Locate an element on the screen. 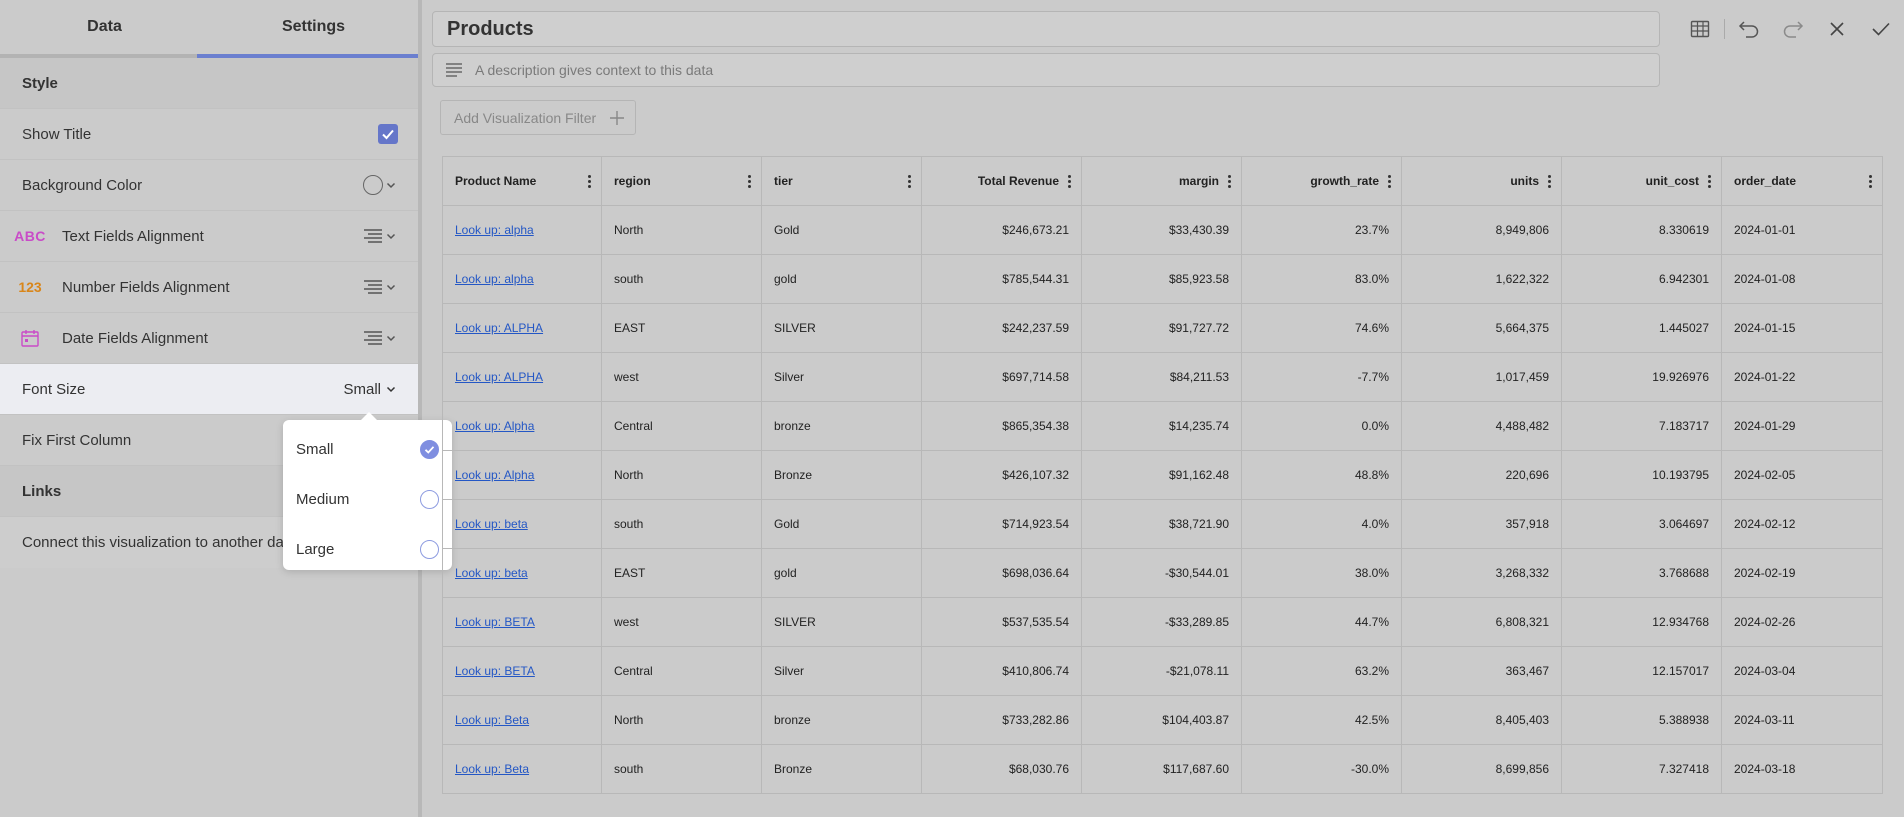 Image resolution: width=1904 pixels, height=817 pixels. table-cell: 2024-02-05 is located at coordinates (1802, 475).